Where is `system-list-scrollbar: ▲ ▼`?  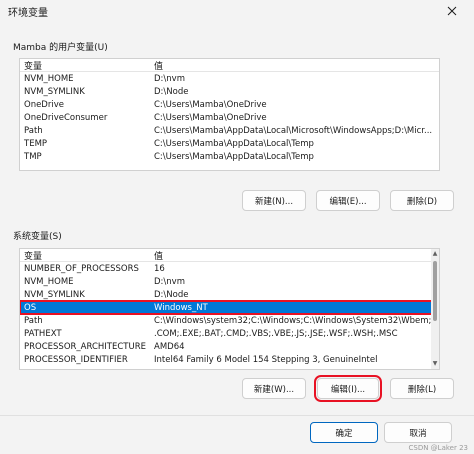
system-list-scrollbar: ▲ ▼ is located at coordinates (435, 309).